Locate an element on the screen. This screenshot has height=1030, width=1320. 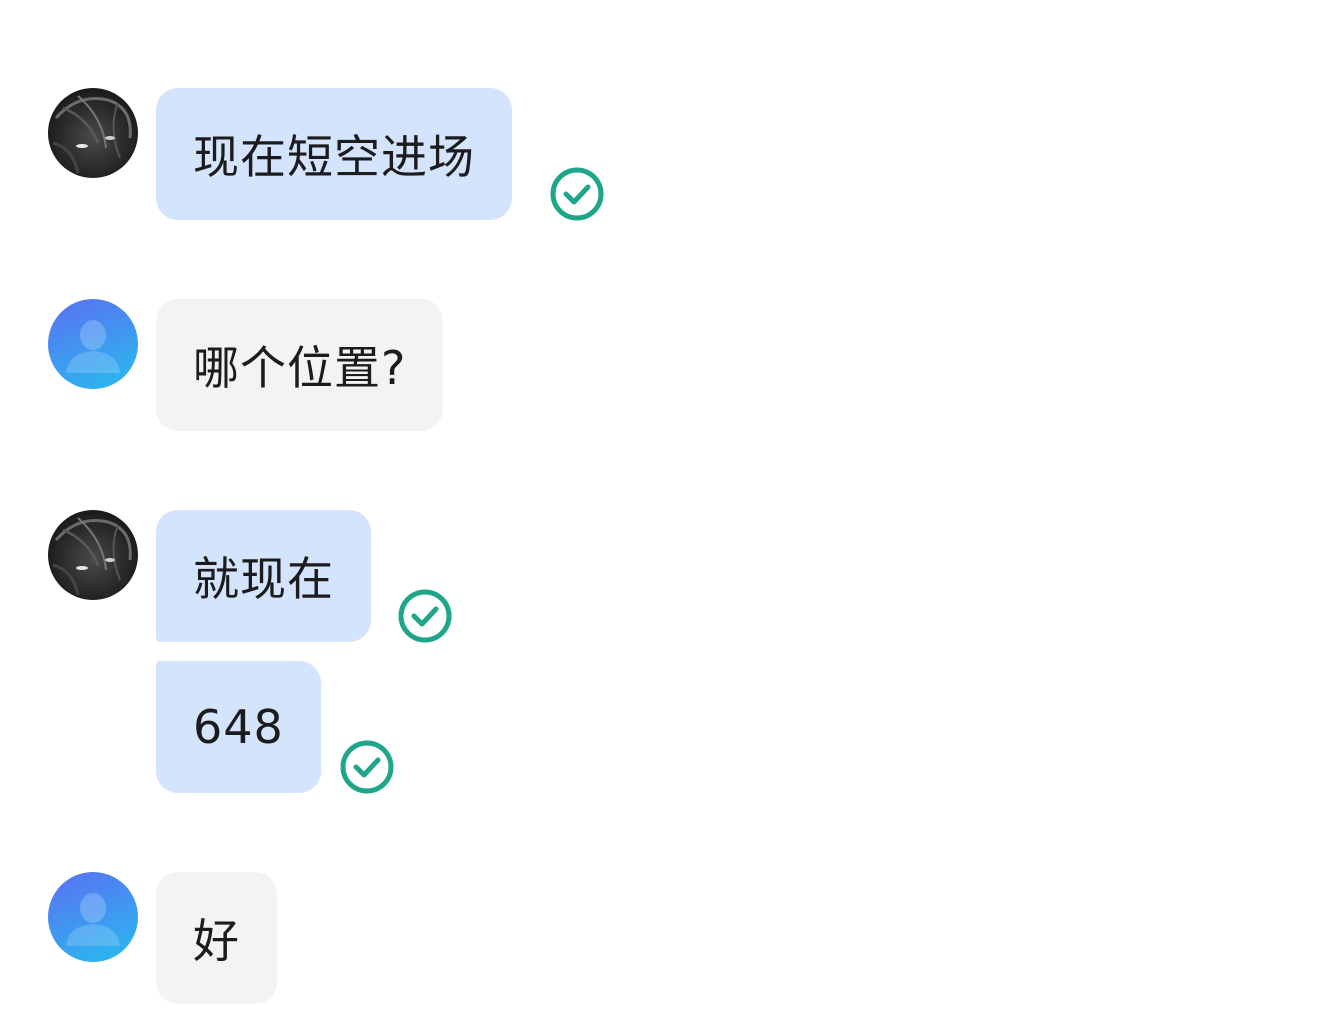
message-text: 好 is located at coordinates (216, 941).